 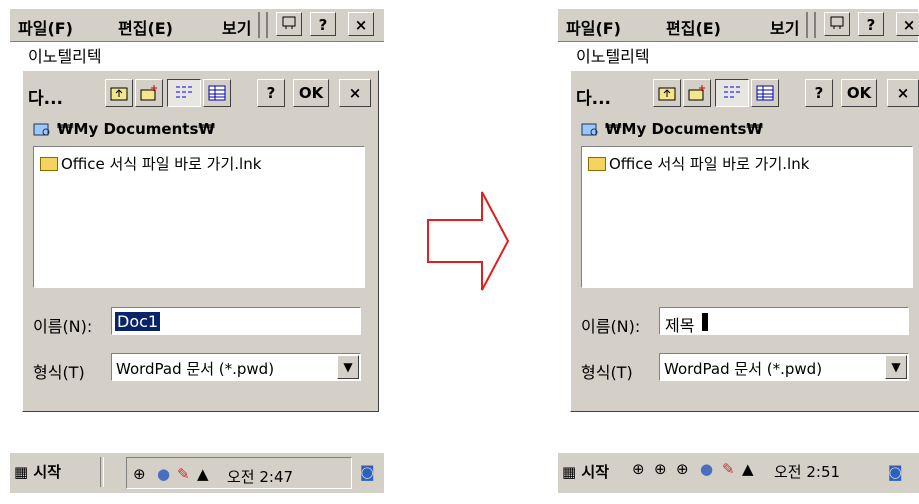 I want to click on file-name-input: Doc1, so click(x=236, y=321).